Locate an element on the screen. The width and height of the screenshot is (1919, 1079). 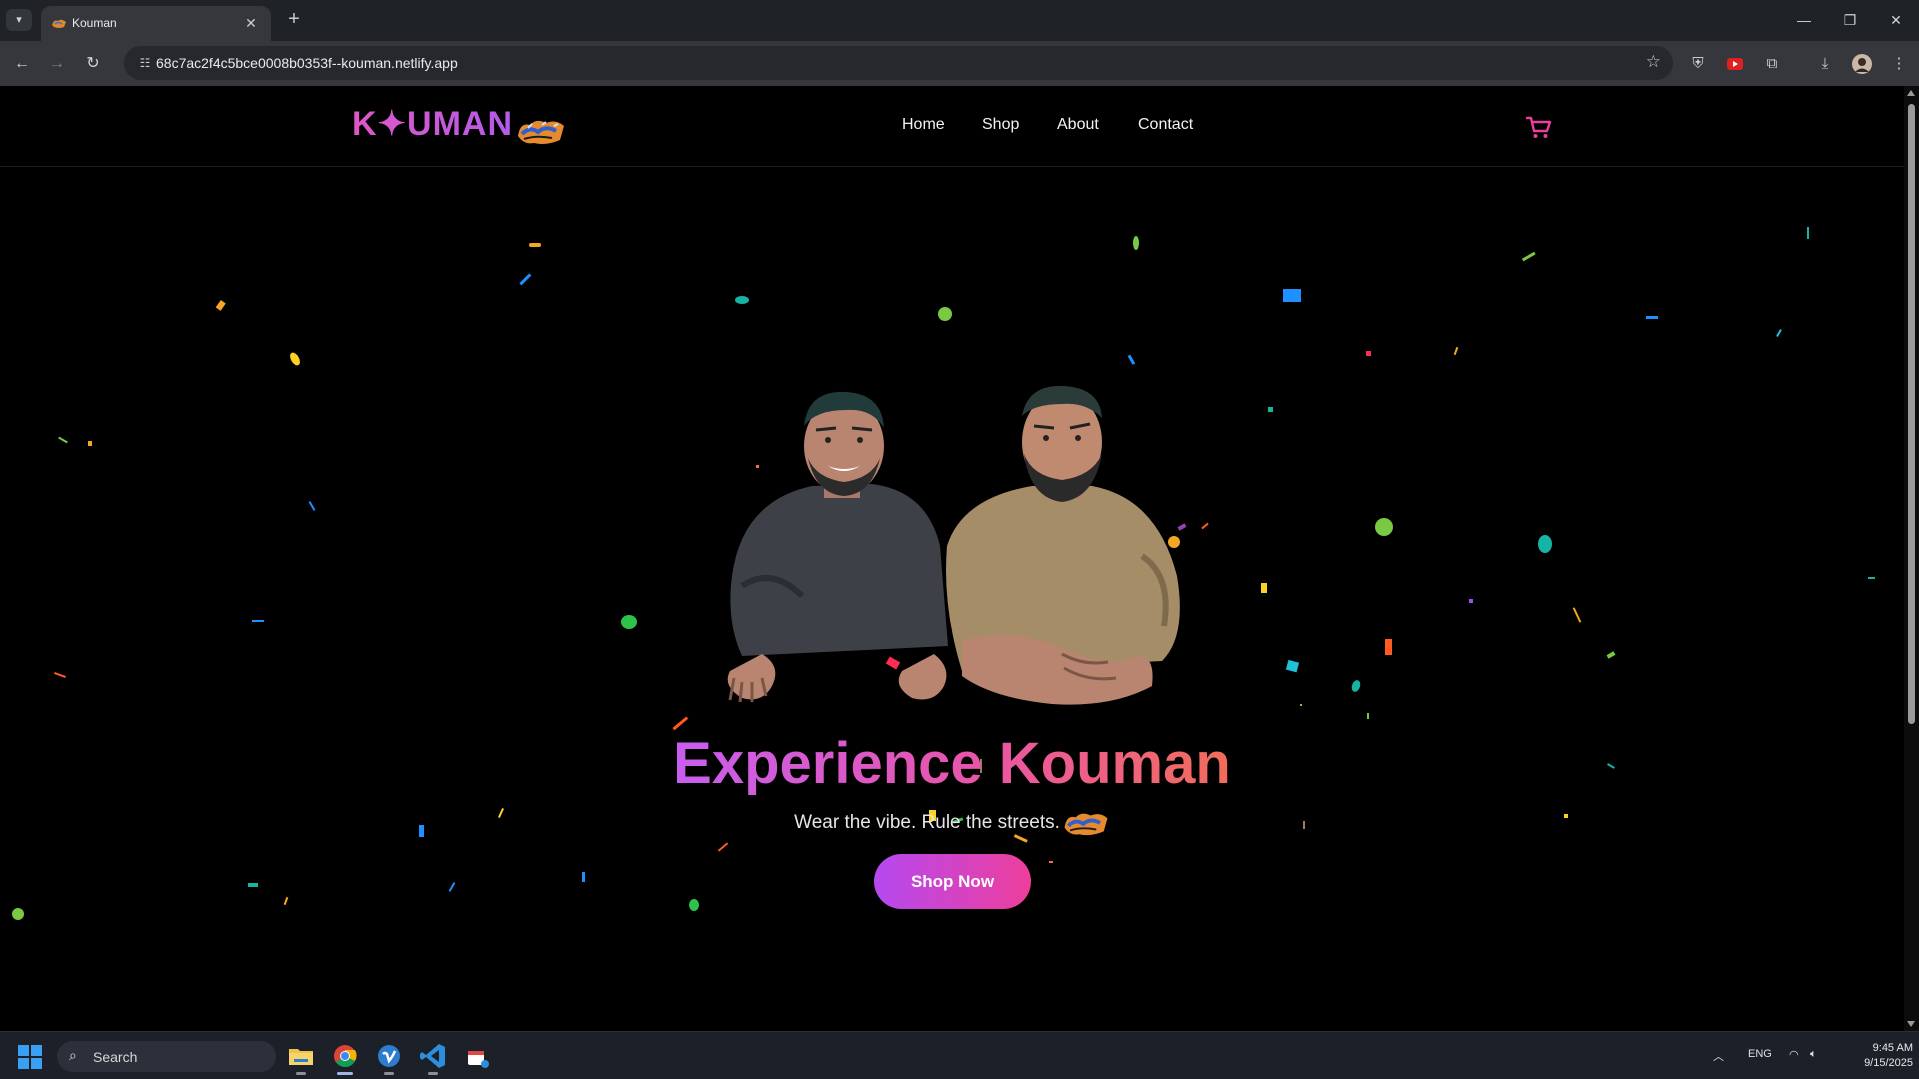
cart-icon is located at coordinates (1539, 127).